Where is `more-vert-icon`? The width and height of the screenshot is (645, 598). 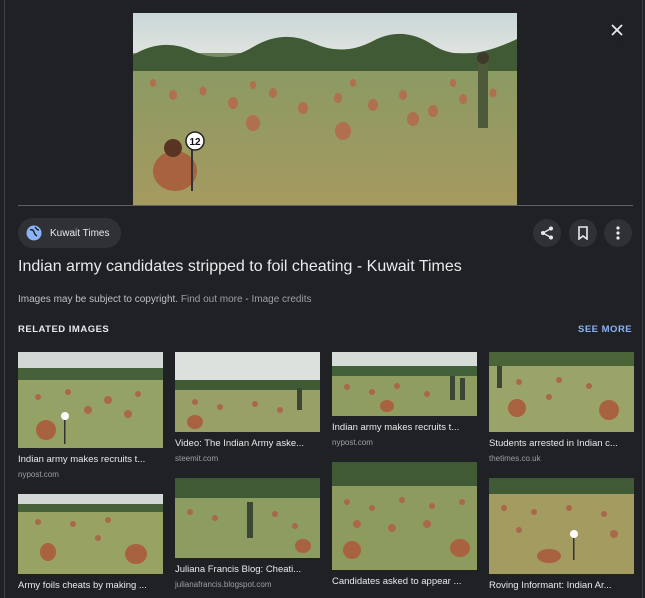 more-vert-icon is located at coordinates (618, 233).